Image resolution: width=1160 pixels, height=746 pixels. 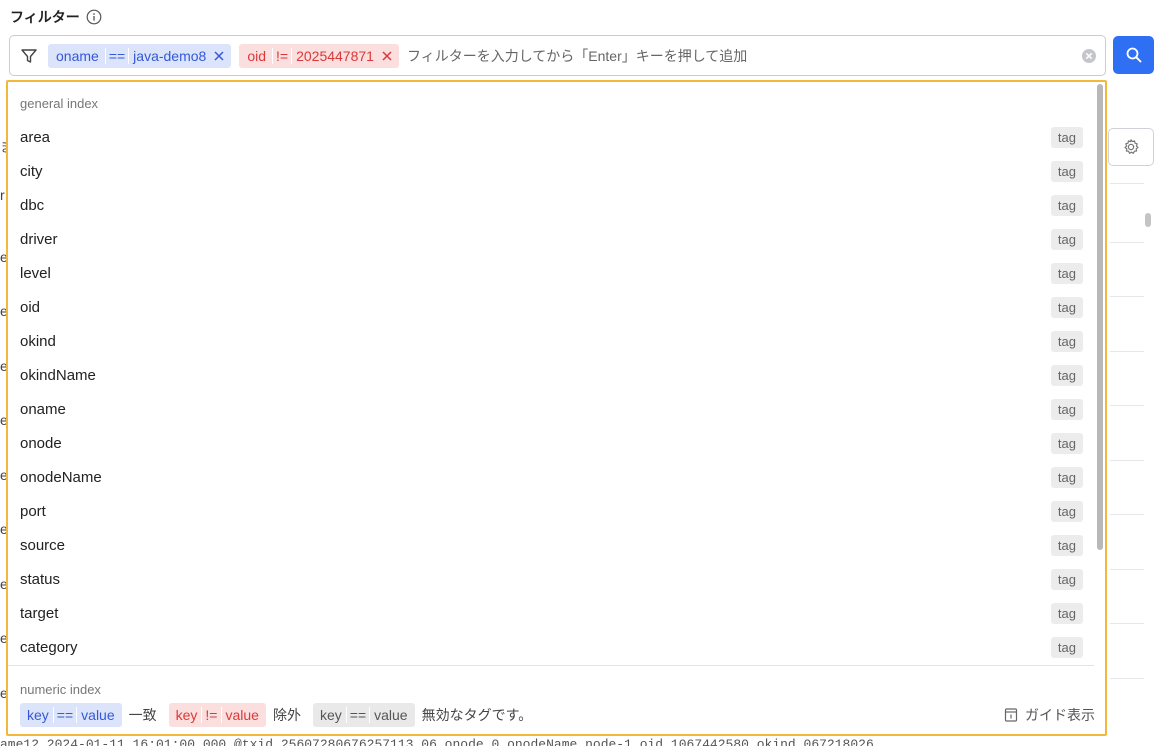 I want to click on suggestion-item-name: level, so click(x=35, y=273).